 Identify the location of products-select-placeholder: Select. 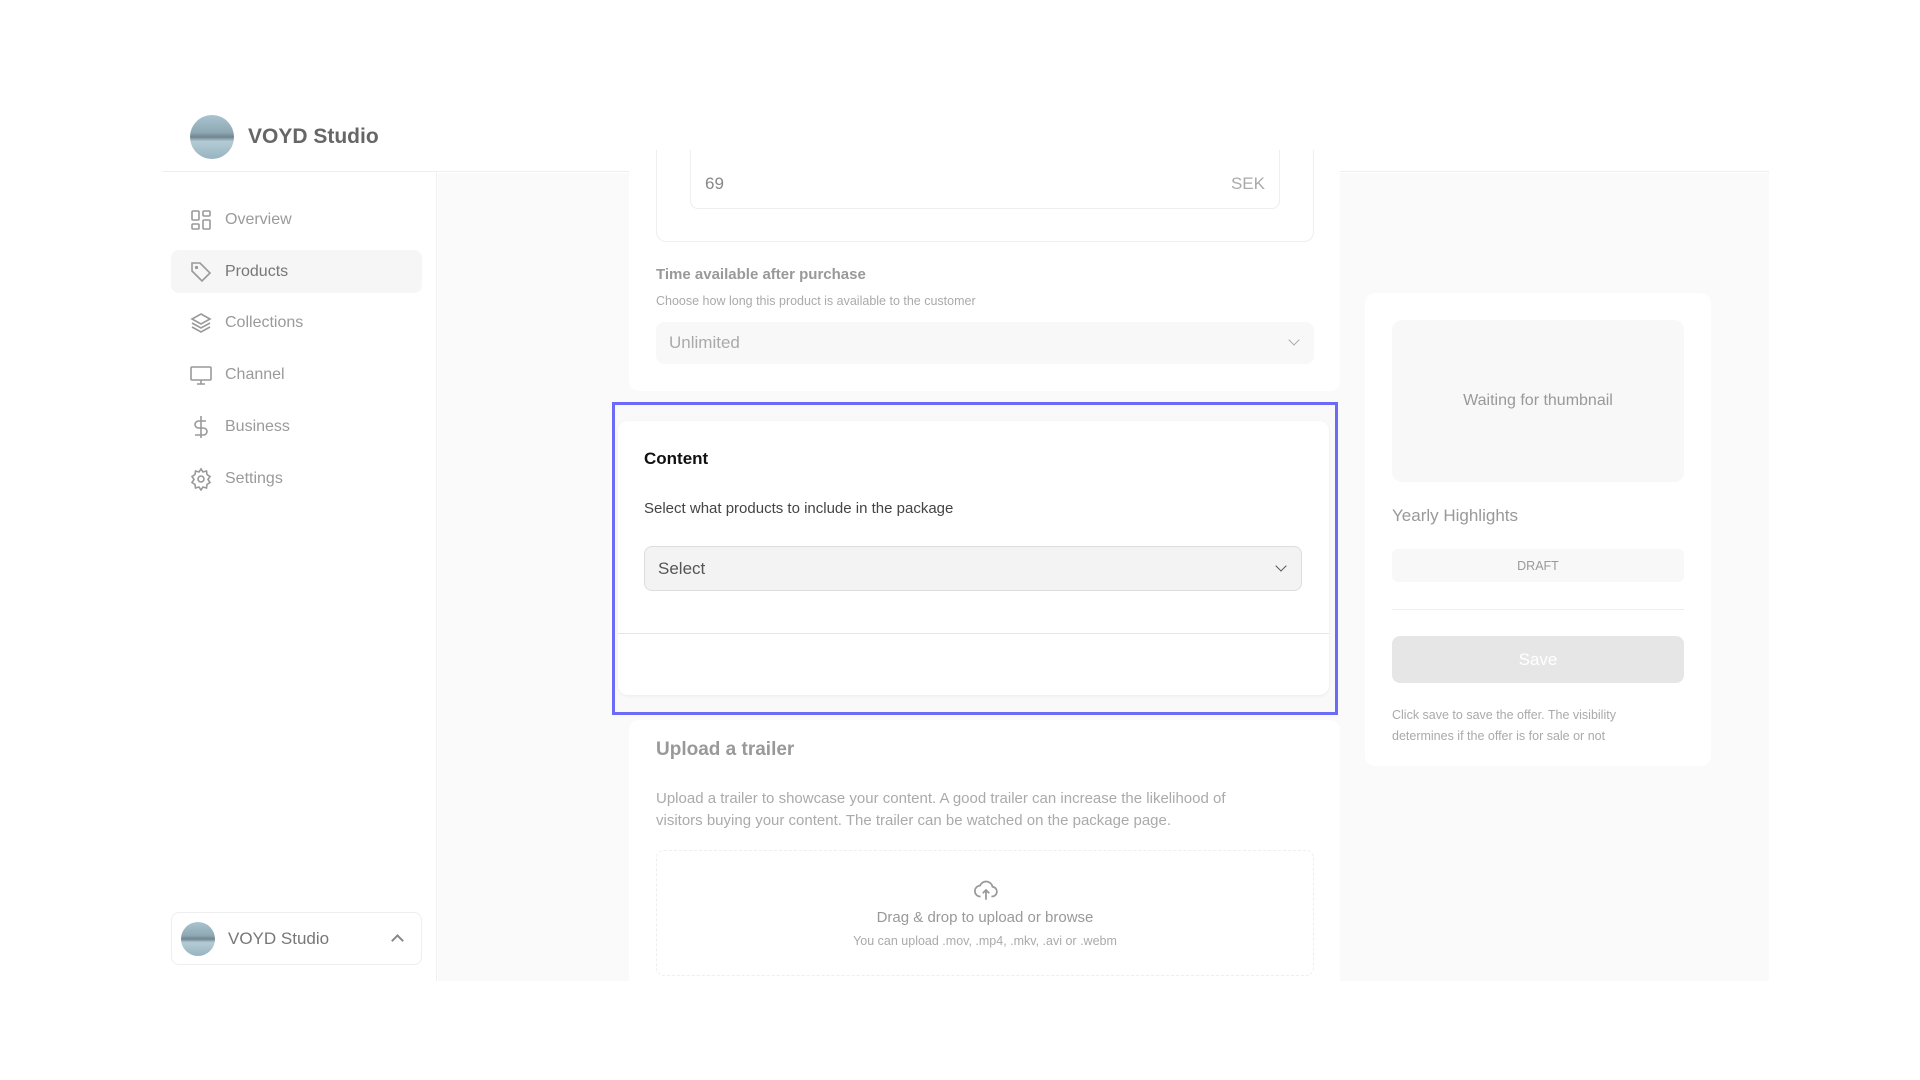
(682, 568).